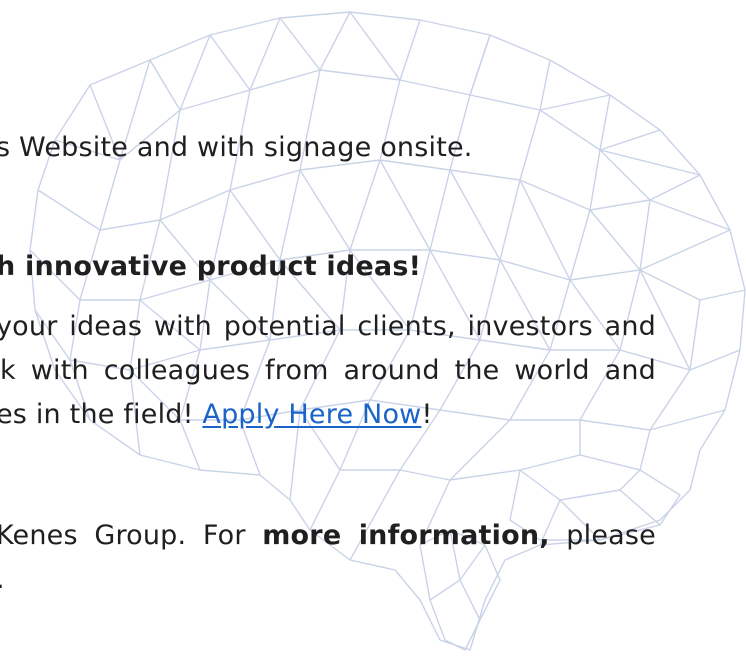  Describe the element at coordinates (427, 414) in the screenshot. I see `product-line-3-suffix: !` at that location.